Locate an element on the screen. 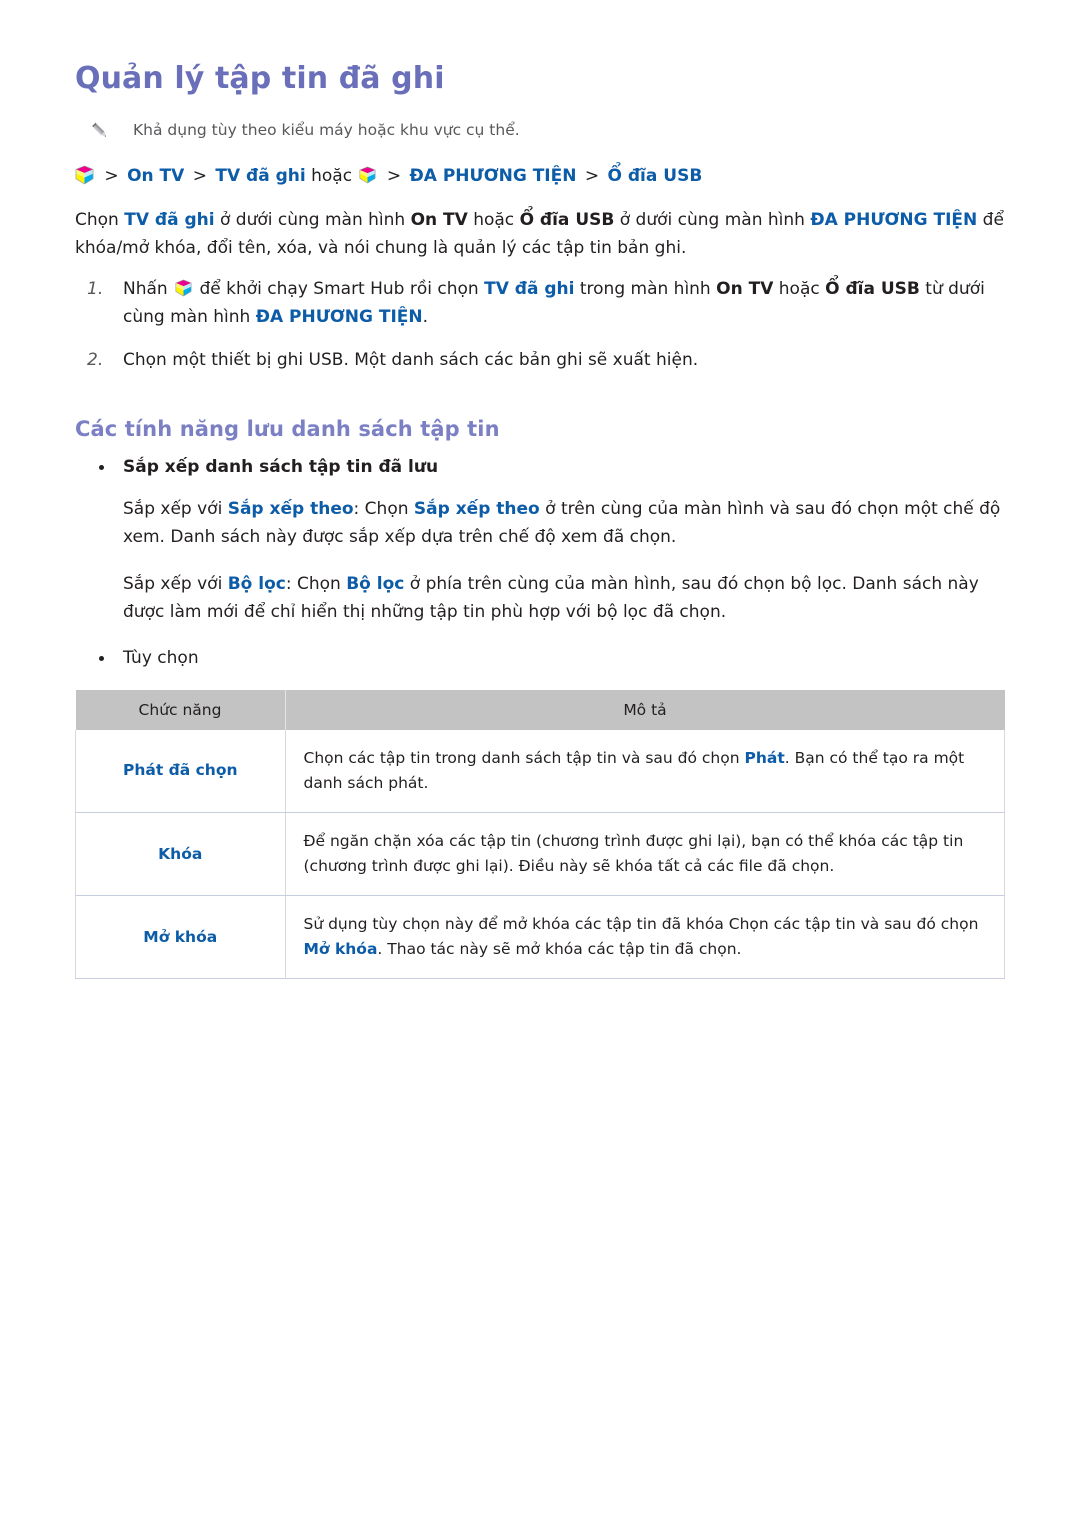  step1-bold-on-tv: On TV is located at coordinates (745, 289).